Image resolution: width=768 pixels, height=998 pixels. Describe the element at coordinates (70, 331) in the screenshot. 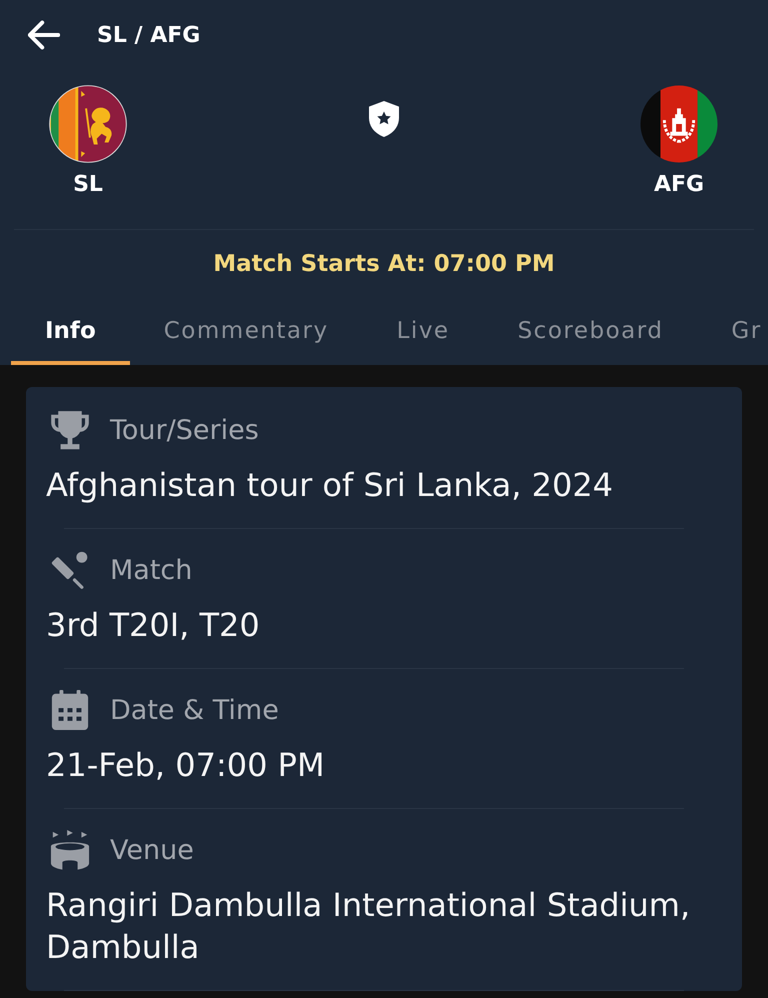

I see `tab: Info` at that location.